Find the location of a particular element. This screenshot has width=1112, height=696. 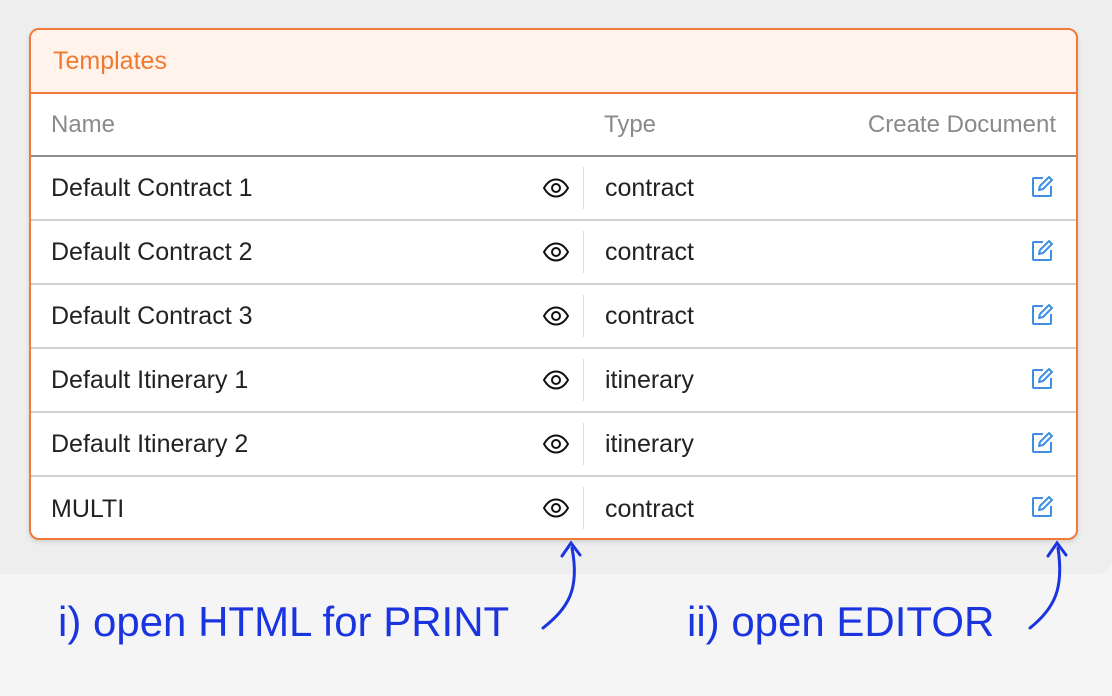

template-name: Default Contract 1 is located at coordinates (152, 187).